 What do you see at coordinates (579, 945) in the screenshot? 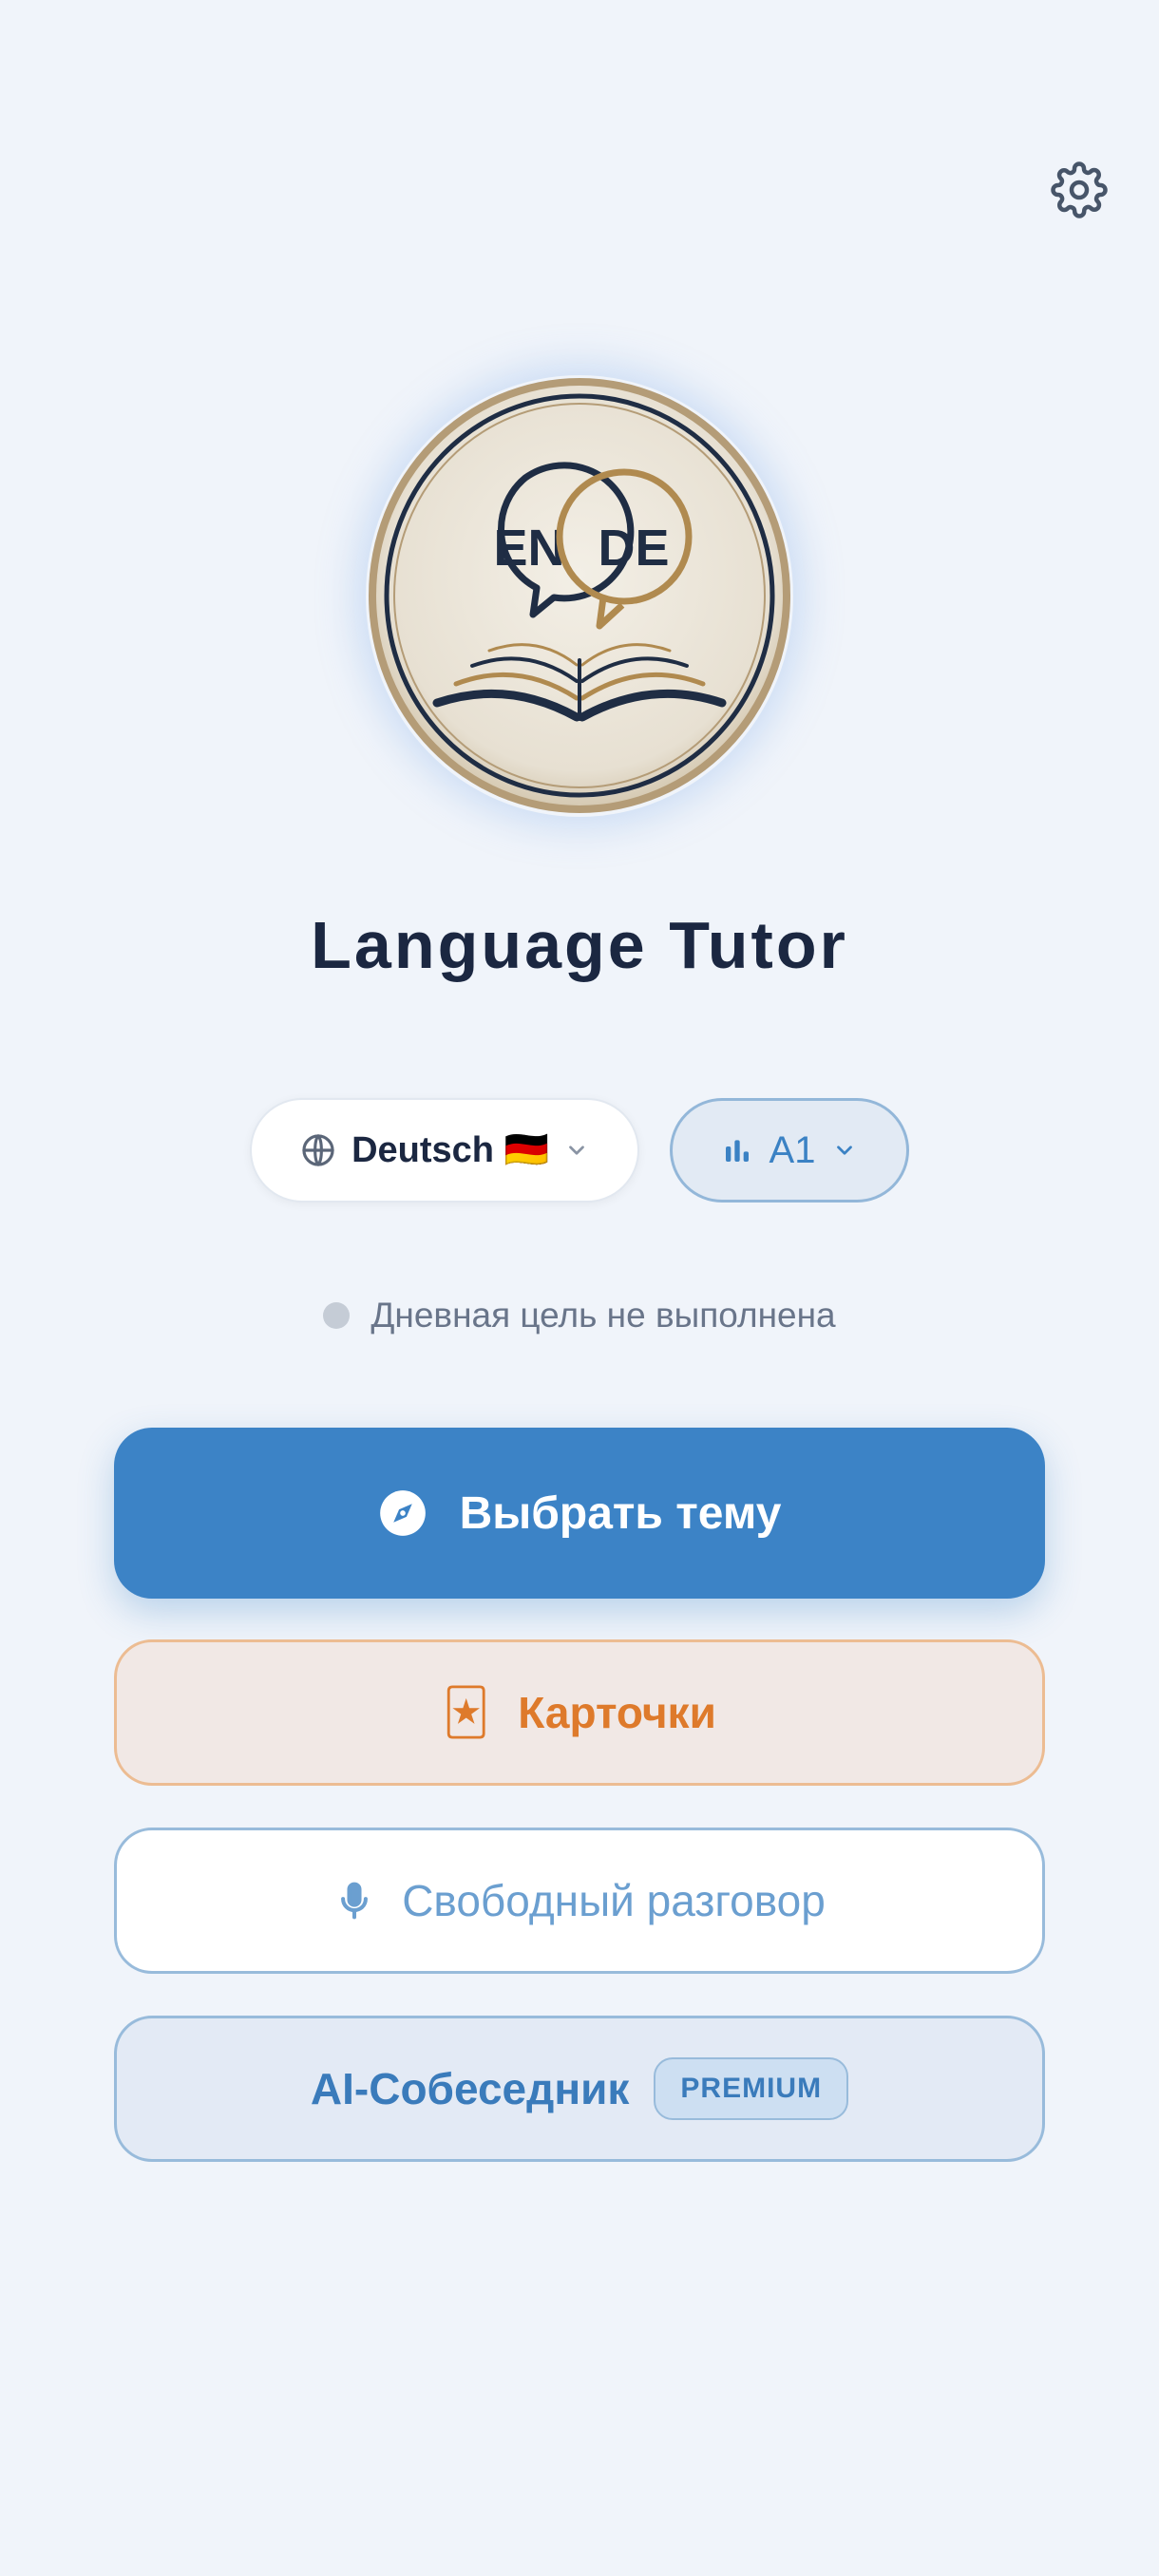
I see `app-title: Language Tutor` at bounding box center [579, 945].